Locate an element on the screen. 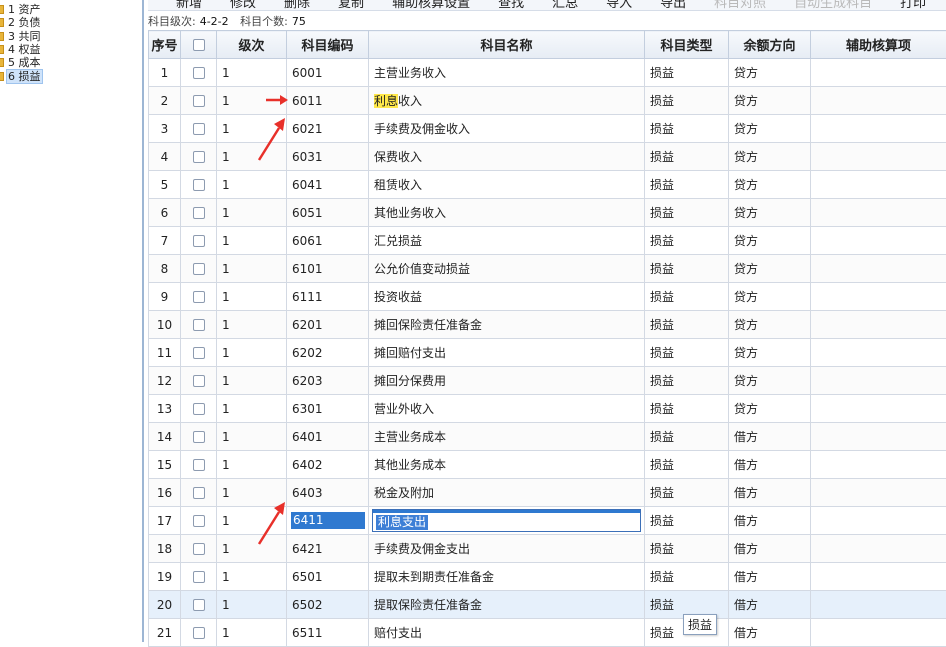 The width and height of the screenshot is (946, 647). cell-no: 4 is located at coordinates (165, 157).